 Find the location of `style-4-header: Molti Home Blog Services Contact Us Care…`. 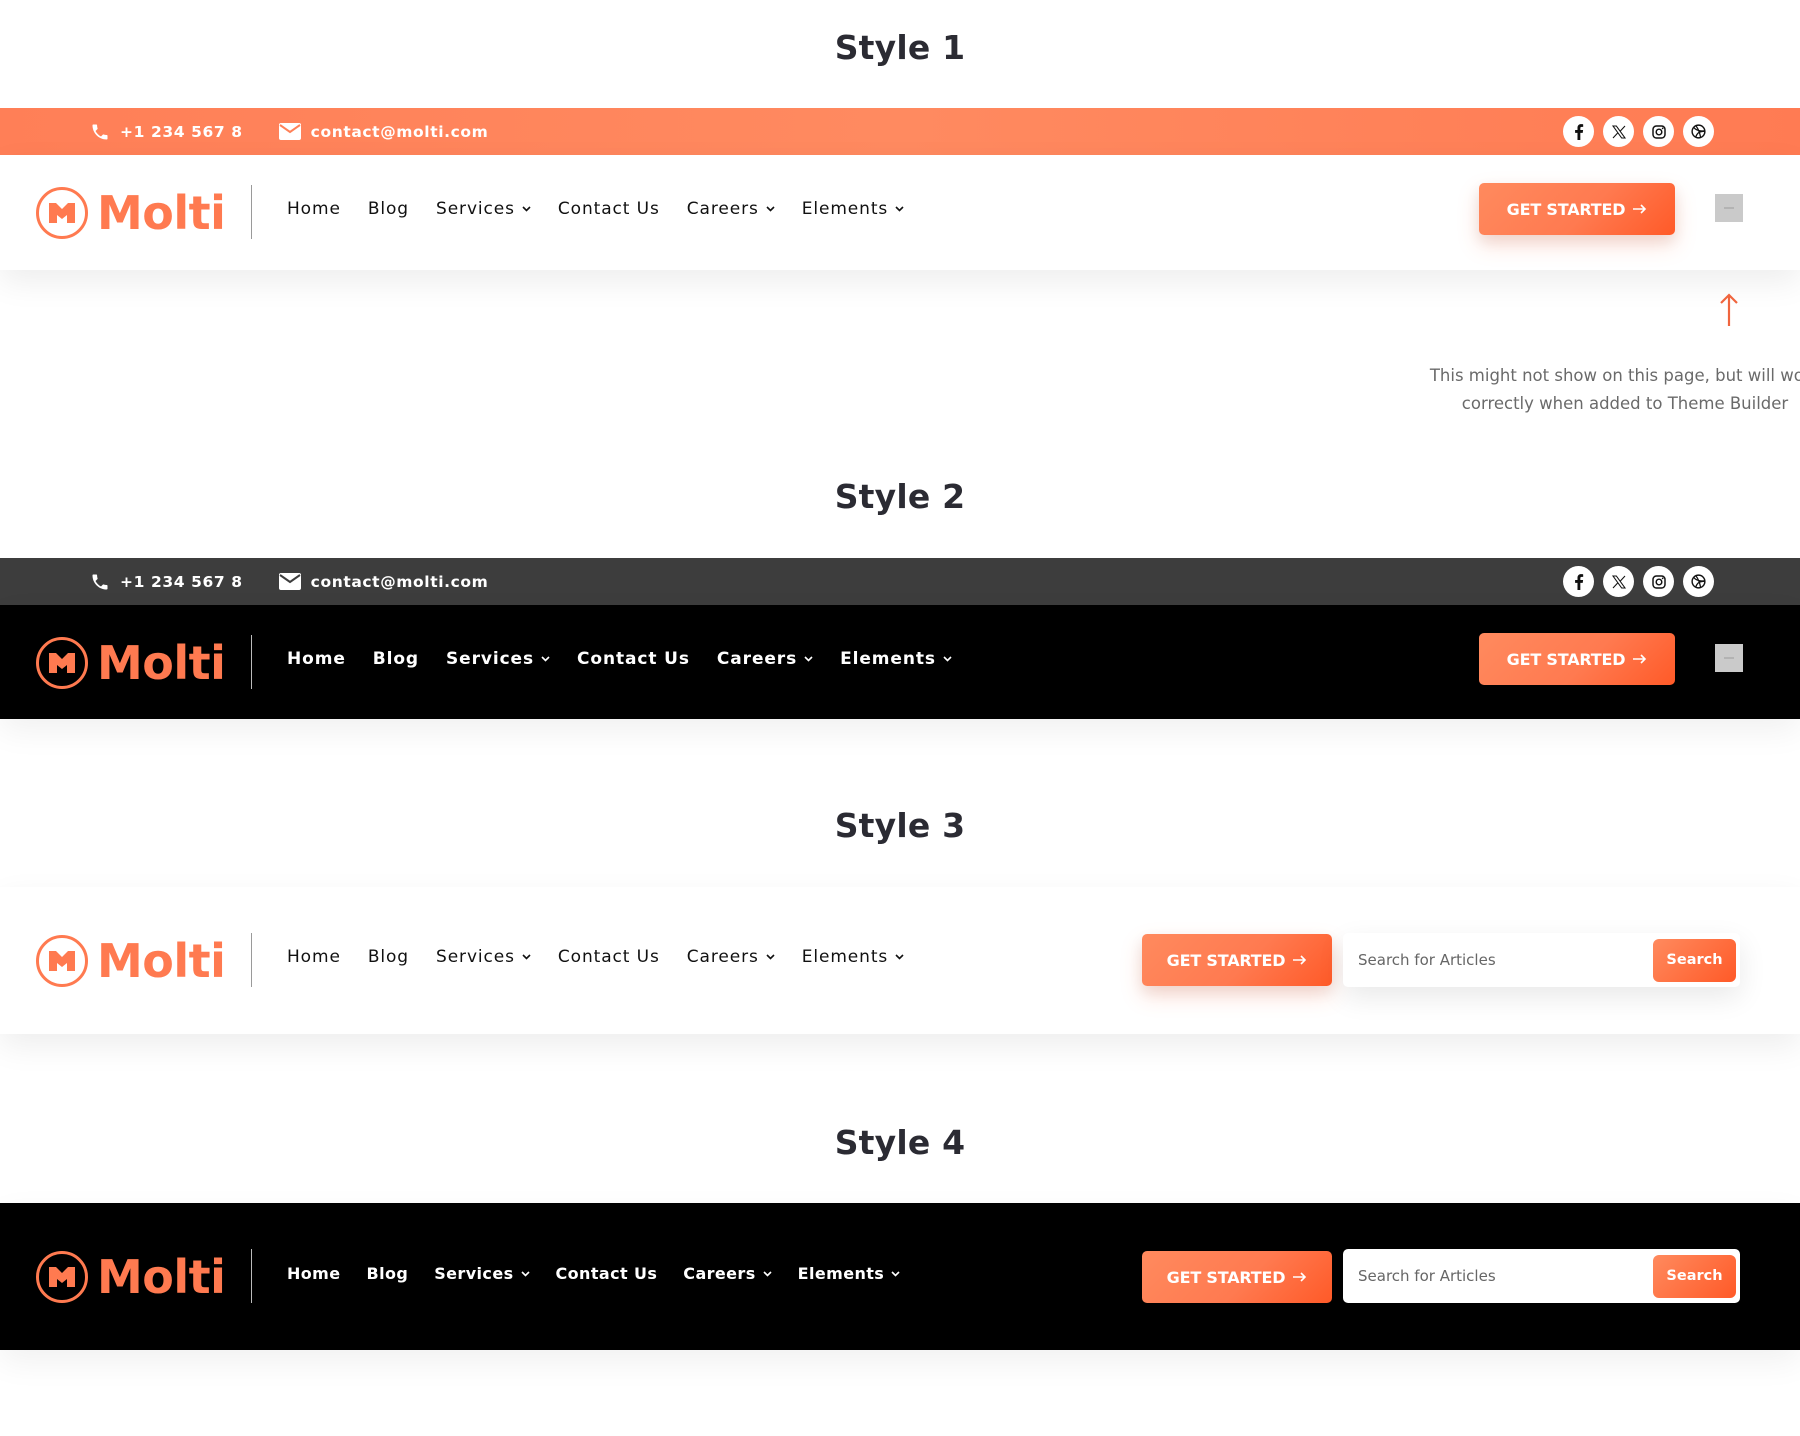

style-4-header: Molti Home Blog Services Contact Us Care… is located at coordinates (900, 1276).